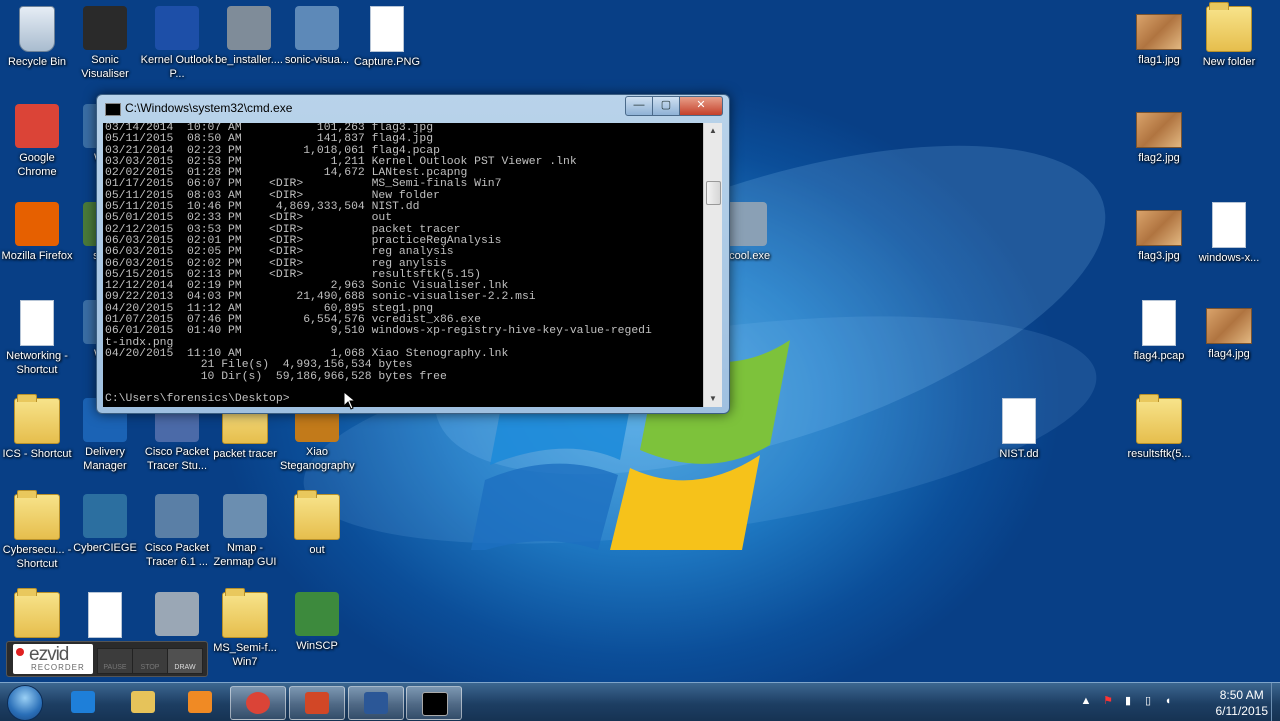 The height and width of the screenshot is (721, 1280). I want to click on start-button, so click(24, 702).